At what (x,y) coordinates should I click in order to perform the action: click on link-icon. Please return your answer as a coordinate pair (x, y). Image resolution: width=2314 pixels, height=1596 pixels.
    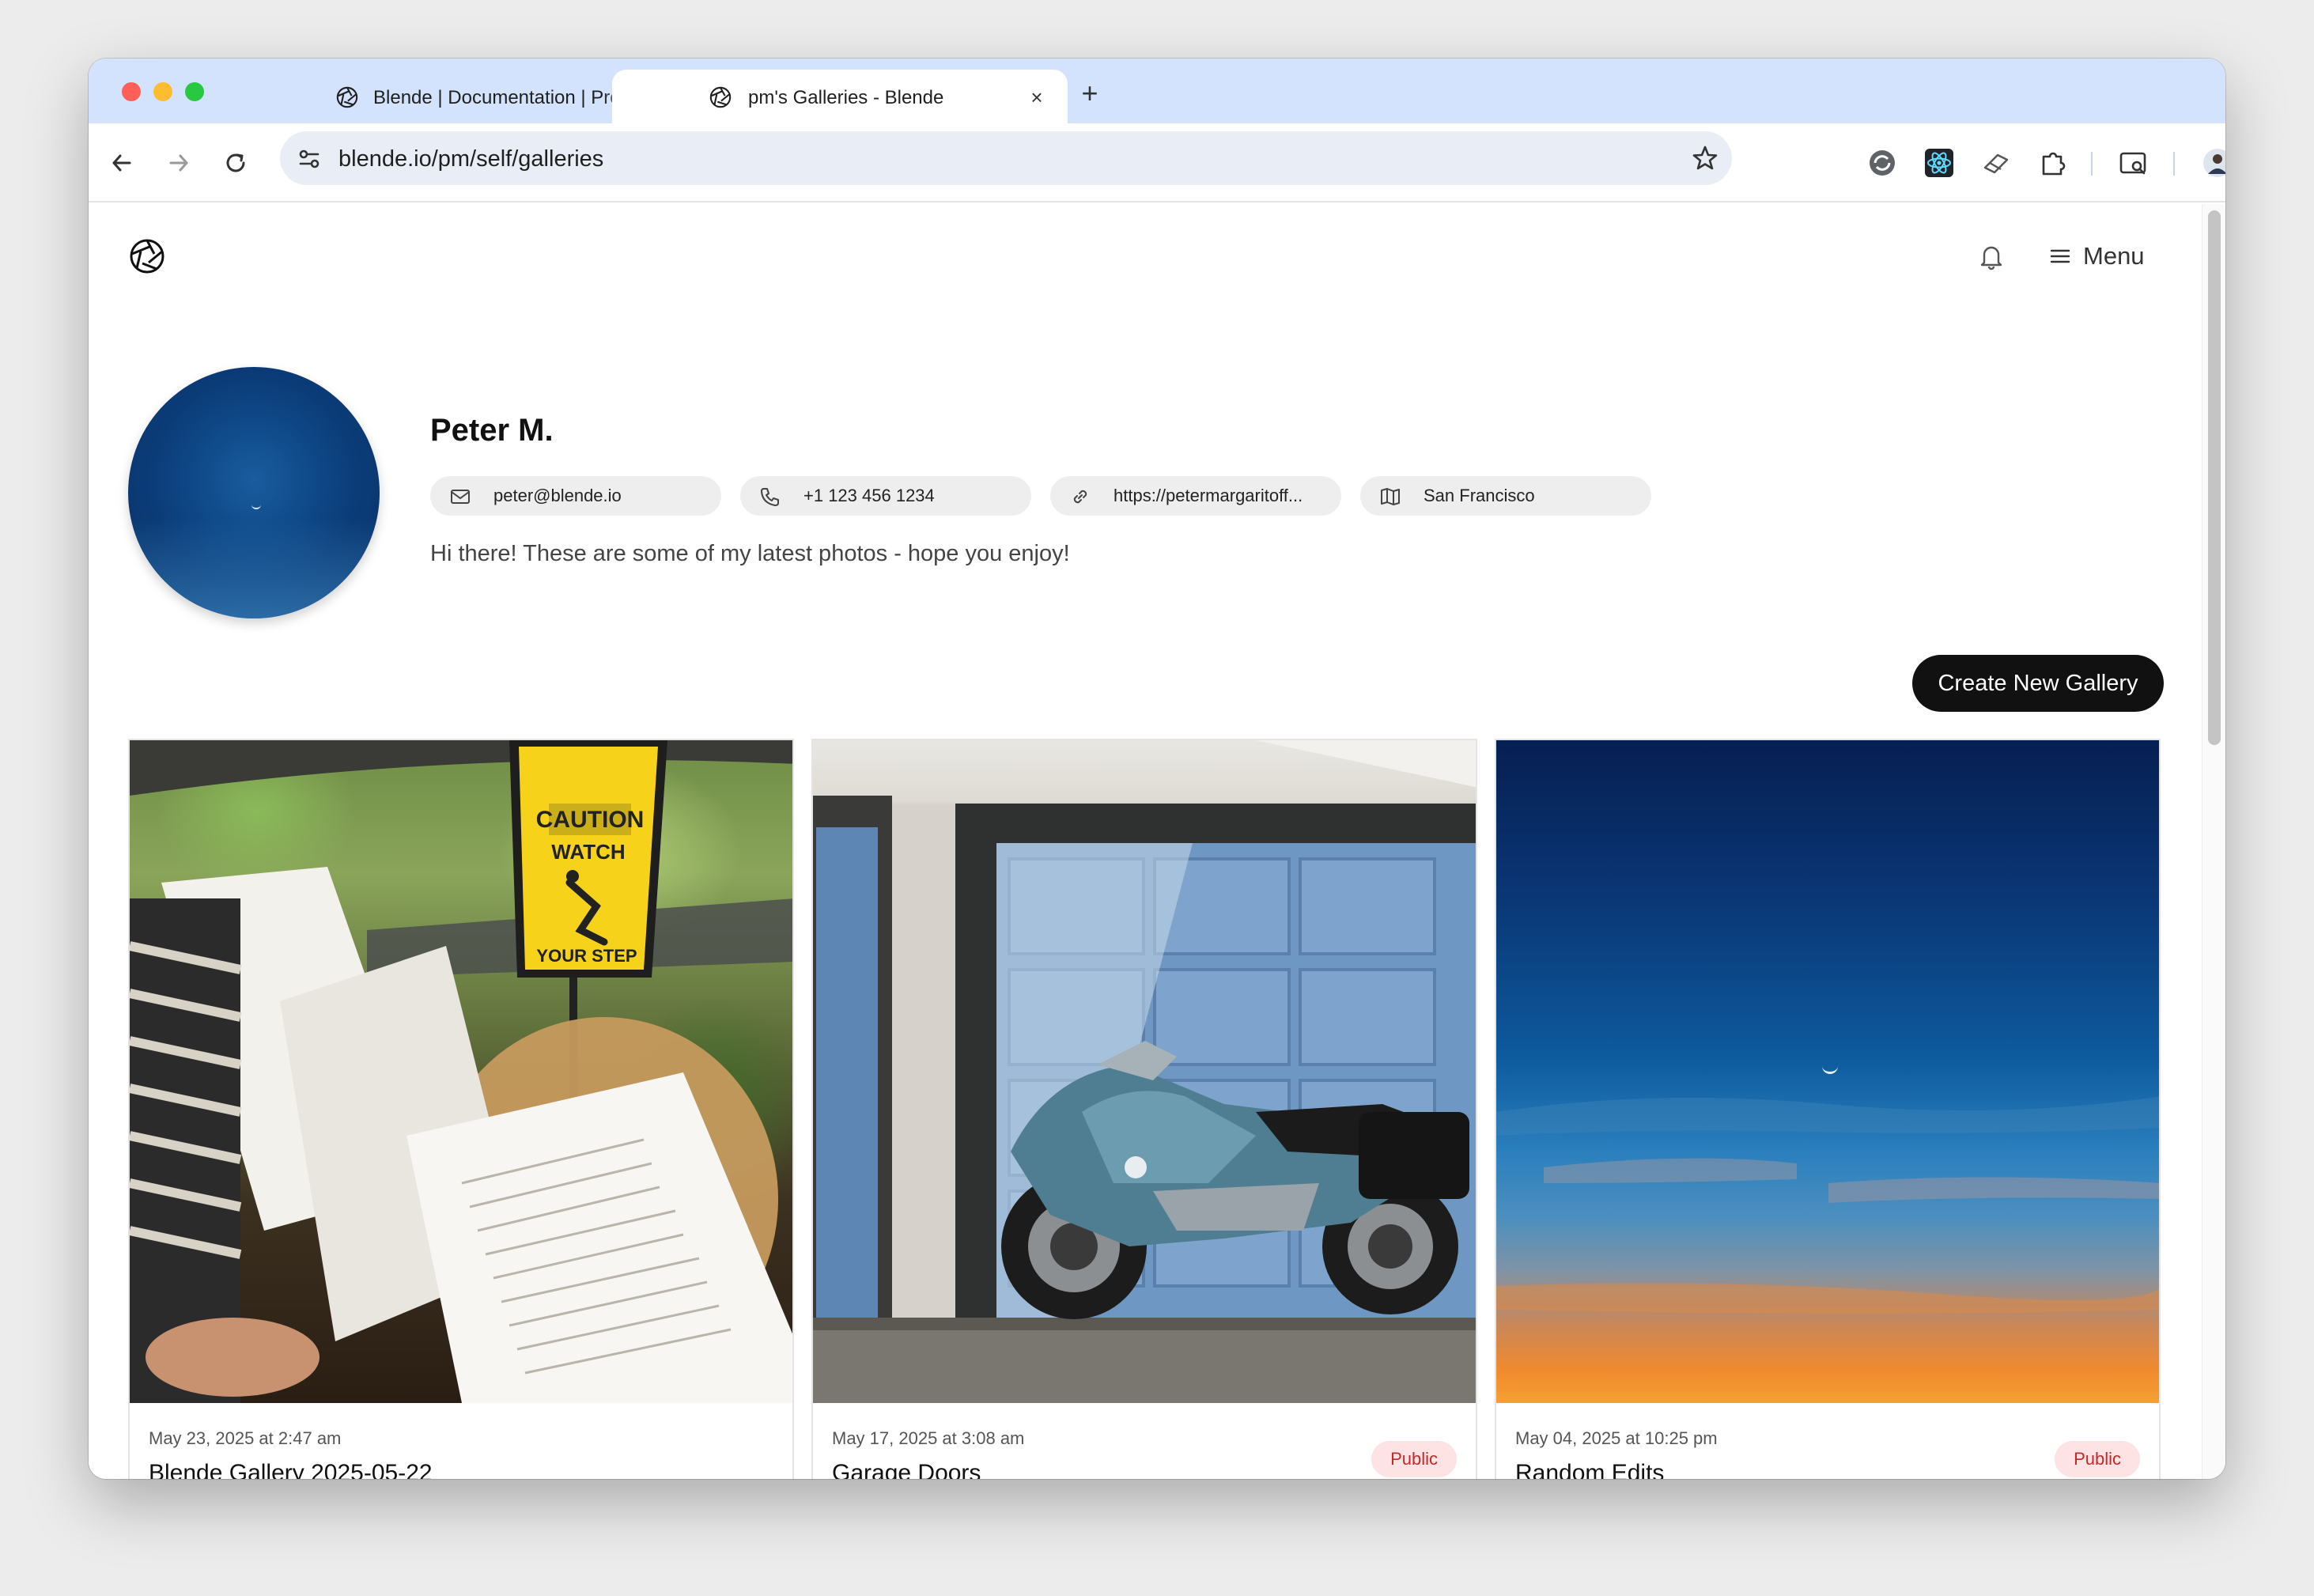
    Looking at the image, I should click on (1080, 497).